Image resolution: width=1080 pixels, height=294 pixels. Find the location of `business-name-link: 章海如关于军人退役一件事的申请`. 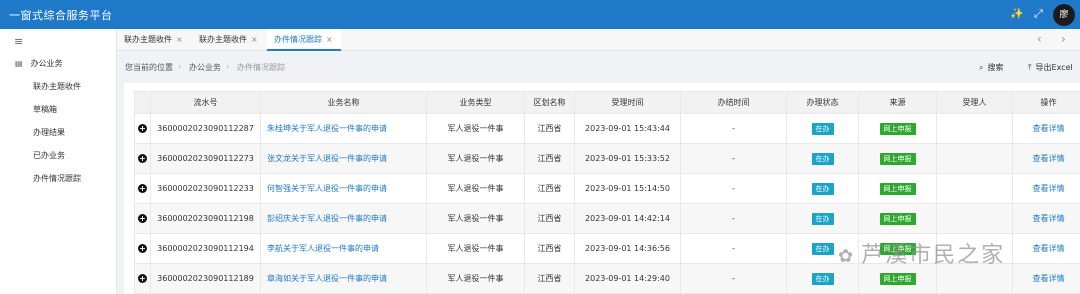

business-name-link: 章海如关于军人退役一件事的申请 is located at coordinates (327, 278).